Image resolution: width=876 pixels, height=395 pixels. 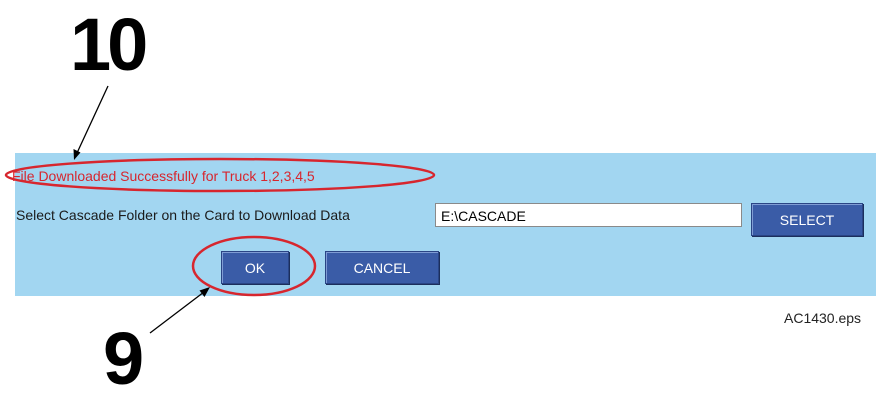 What do you see at coordinates (823, 318) in the screenshot?
I see `figure-caption: AC1430.eps` at bounding box center [823, 318].